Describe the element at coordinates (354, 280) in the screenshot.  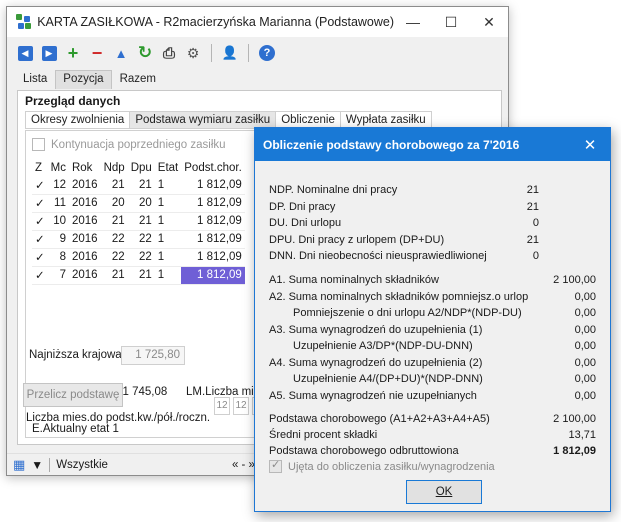
I see `label-a1: A1. Suma nominalnych składników` at that location.